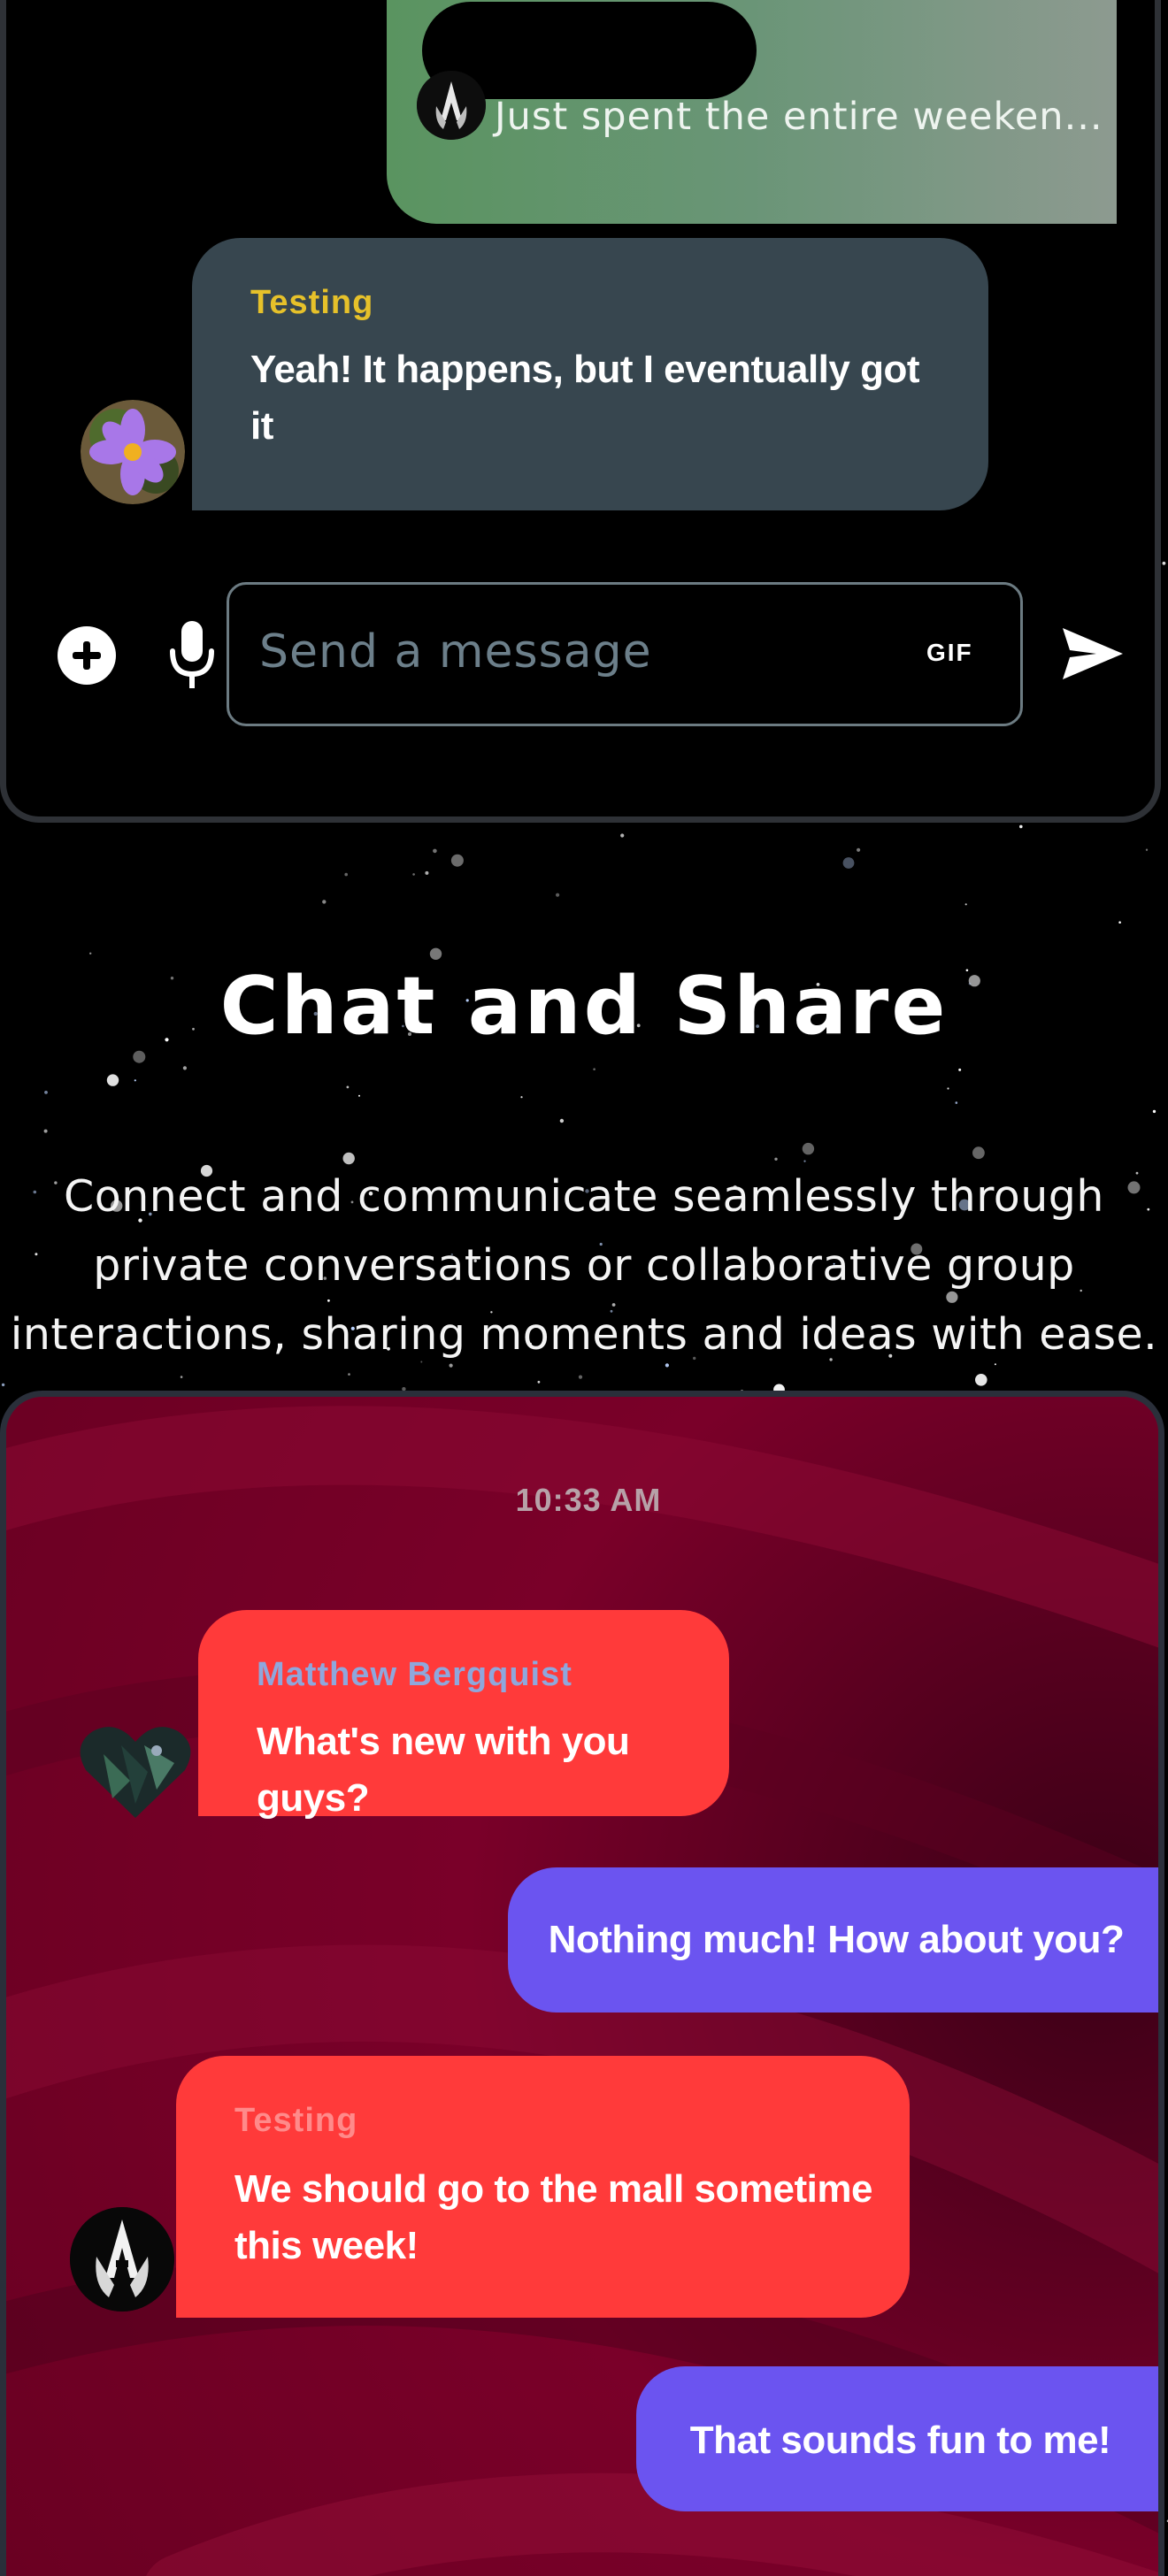 This screenshot has width=1168, height=2576. I want to click on plus-circle-icon, so click(87, 655).